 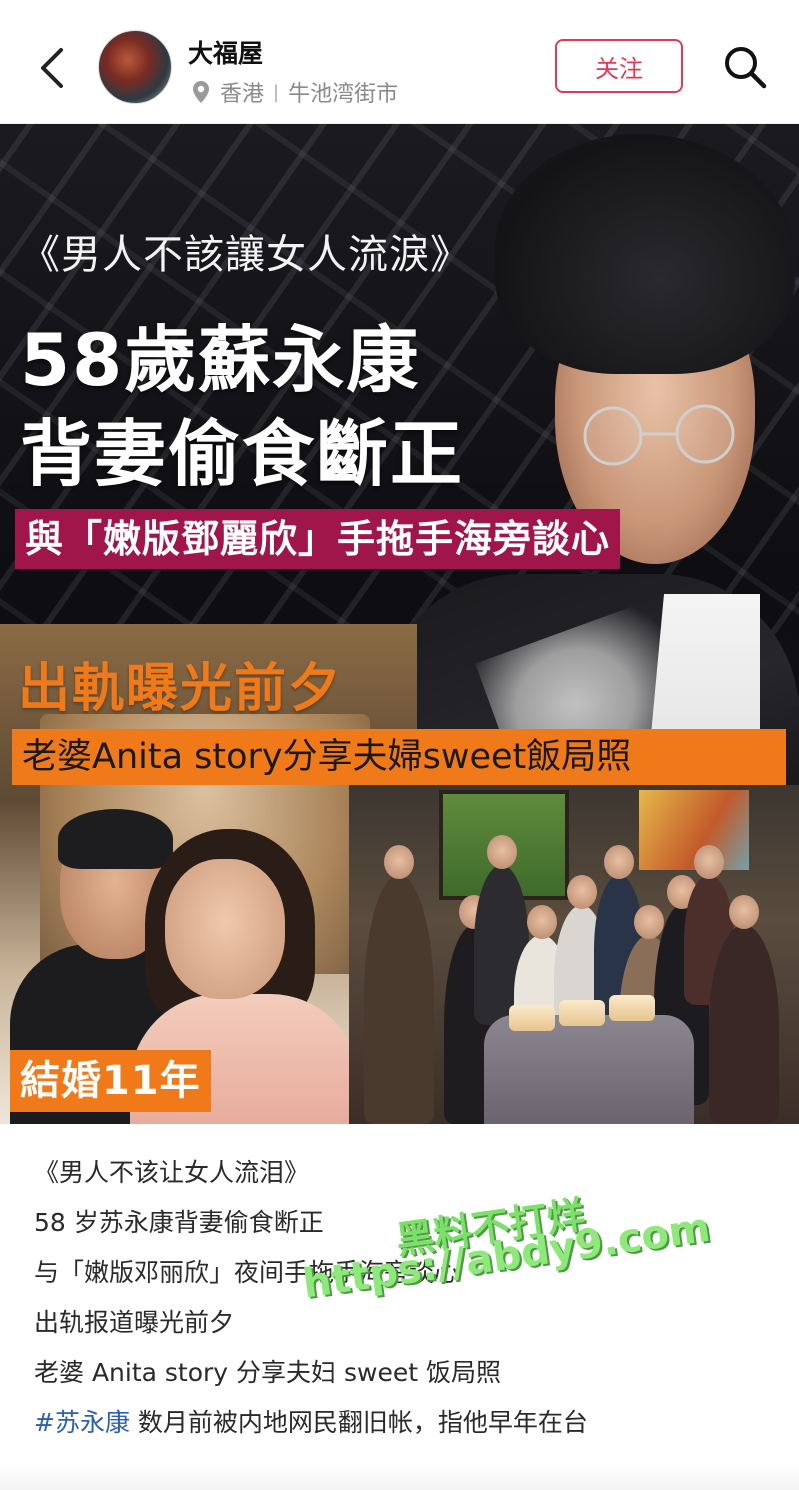 I want to click on cover-headline-line1: 58歲蘇永康, so click(x=220, y=360).